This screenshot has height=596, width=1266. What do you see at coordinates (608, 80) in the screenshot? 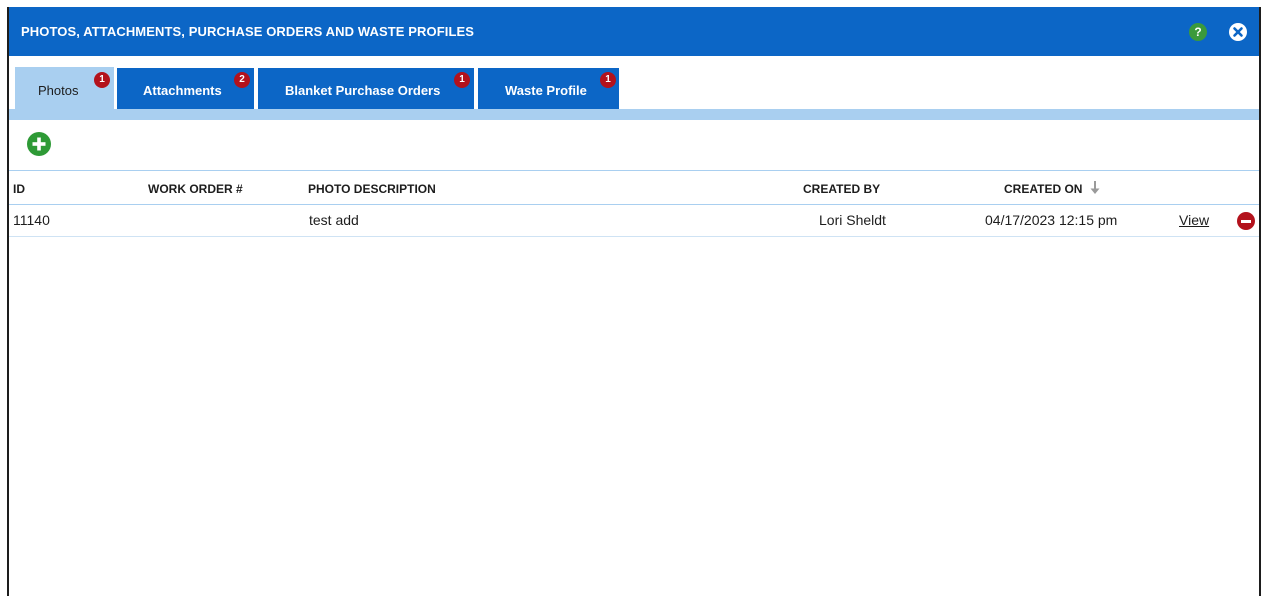
I see `tab-waste-profile-badge: 1` at bounding box center [608, 80].